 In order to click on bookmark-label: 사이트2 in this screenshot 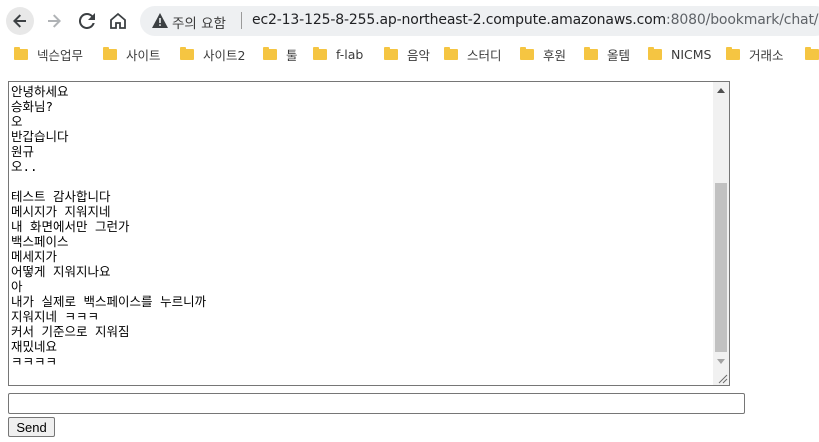, I will do `click(224, 55)`.